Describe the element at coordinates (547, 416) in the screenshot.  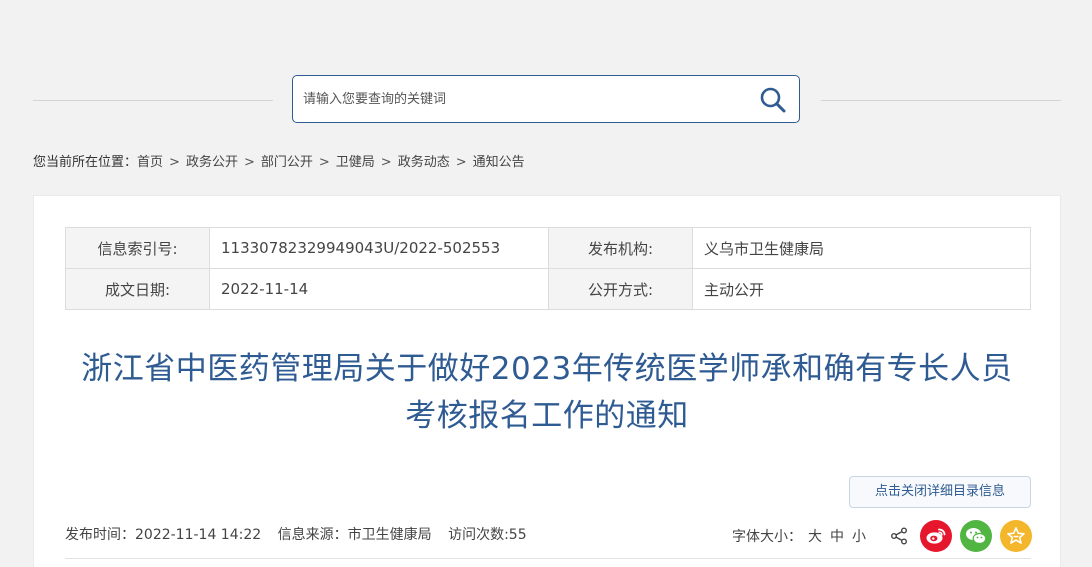
I see `article-title-line-2: 考核报名工作的通知` at that location.